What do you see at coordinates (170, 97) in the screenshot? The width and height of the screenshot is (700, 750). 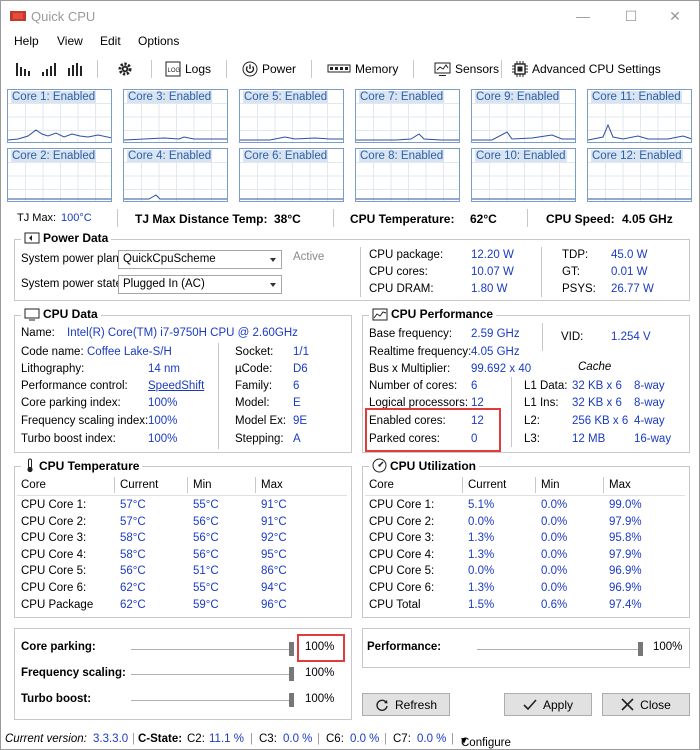 I see `core-graph-label: Core 3: Enabled` at bounding box center [170, 97].